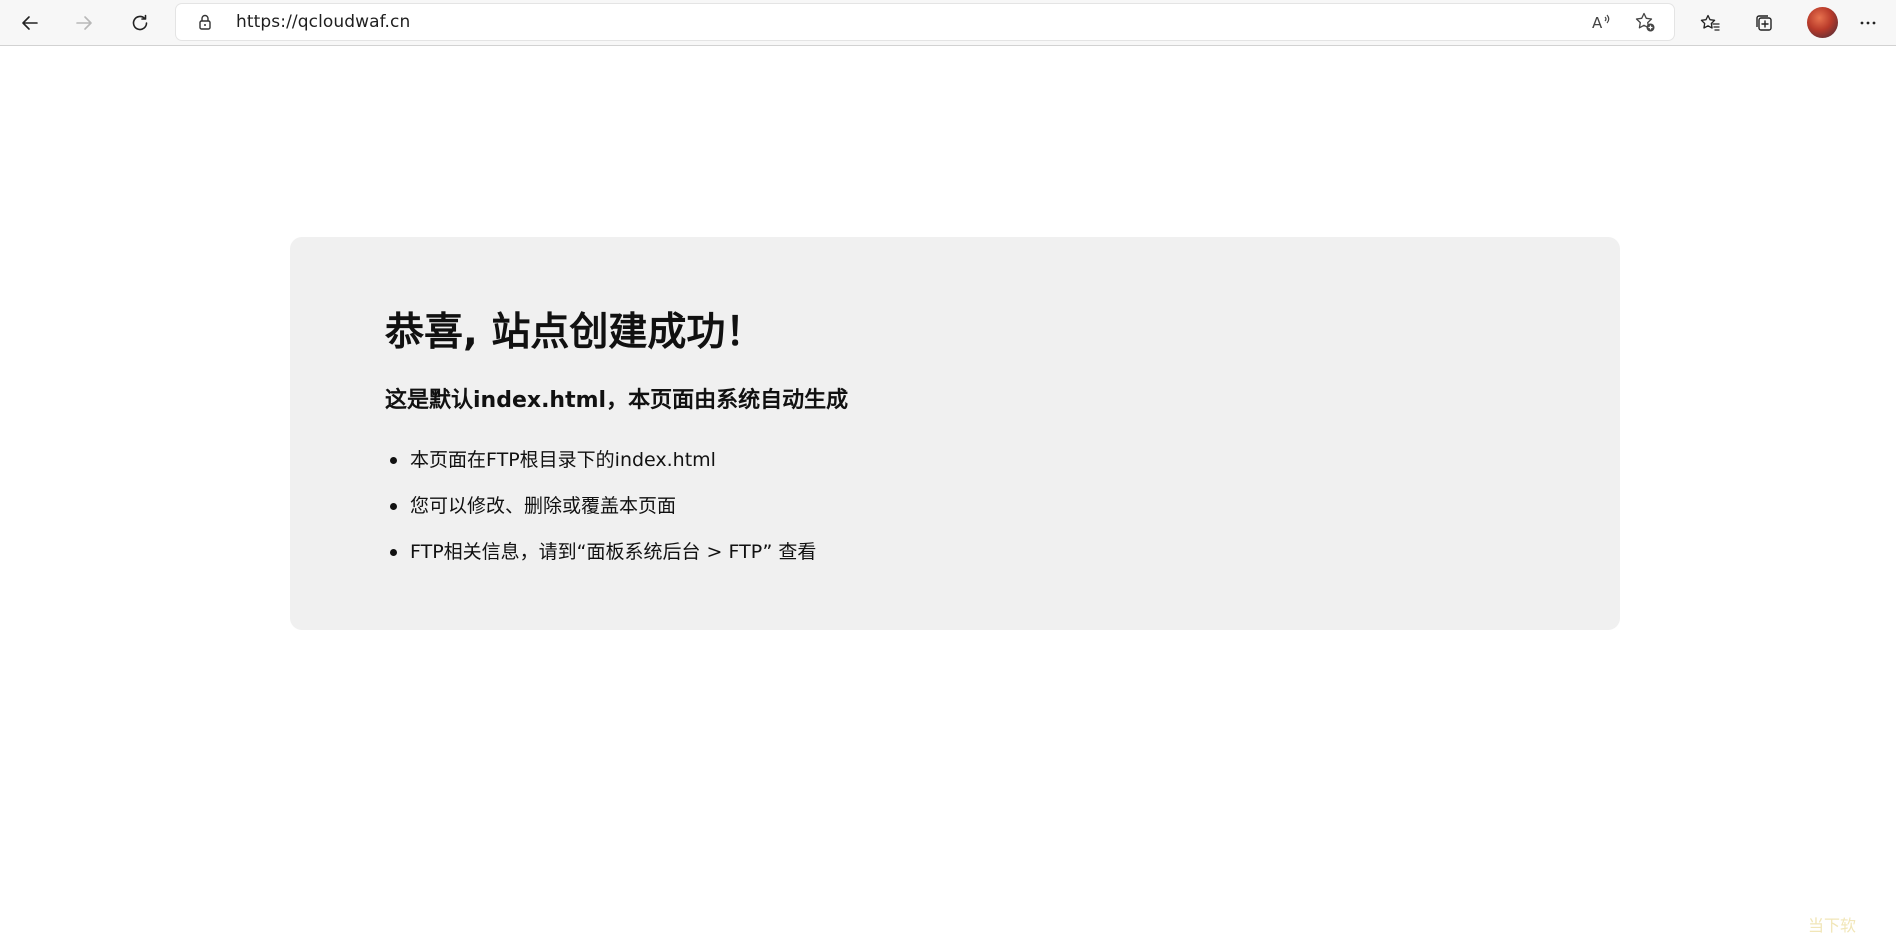  I want to click on read-aloud-icon: A, so click(1601, 22).